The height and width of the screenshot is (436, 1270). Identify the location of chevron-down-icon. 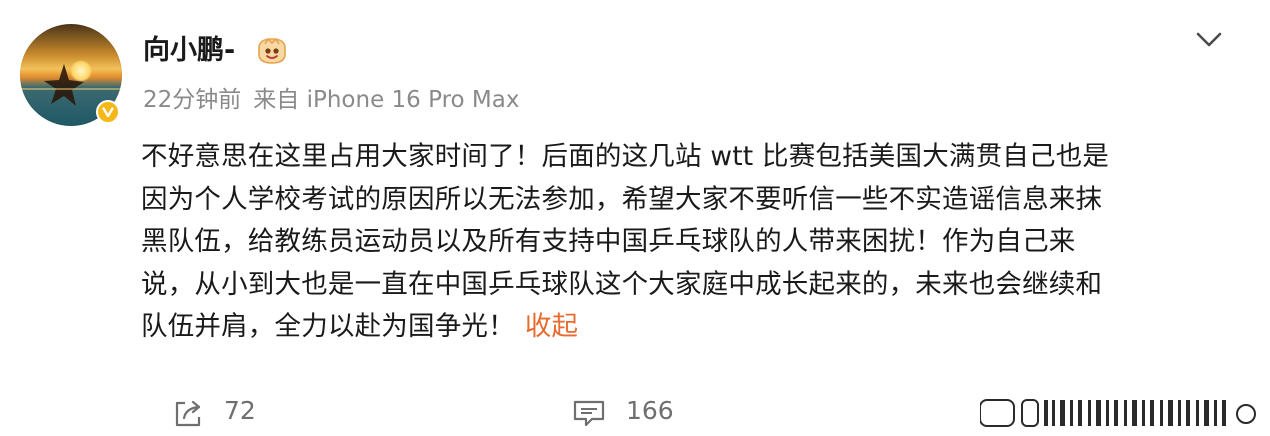
(1209, 40).